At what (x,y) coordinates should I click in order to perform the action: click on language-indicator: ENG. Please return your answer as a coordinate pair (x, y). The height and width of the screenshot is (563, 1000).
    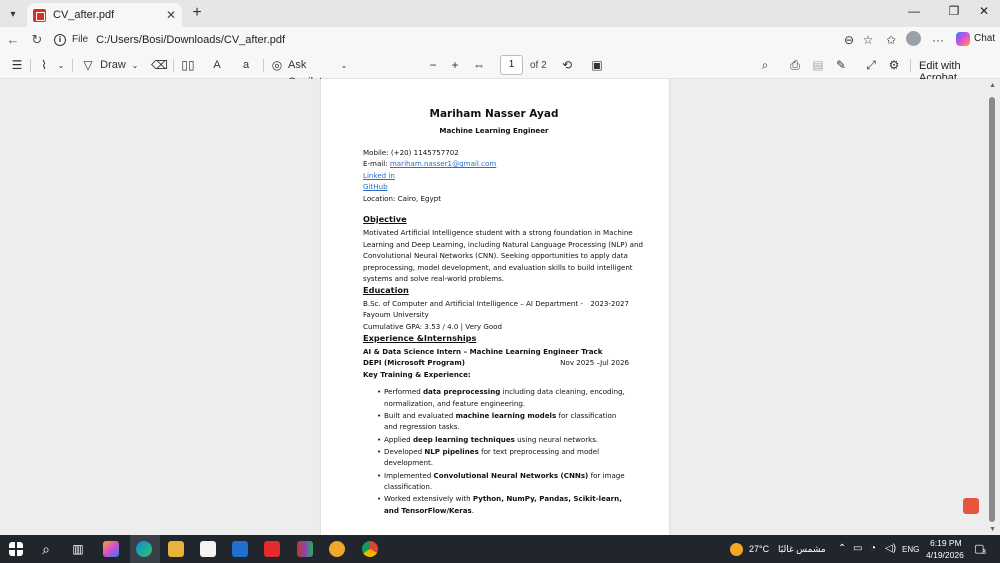
    Looking at the image, I should click on (910, 549).